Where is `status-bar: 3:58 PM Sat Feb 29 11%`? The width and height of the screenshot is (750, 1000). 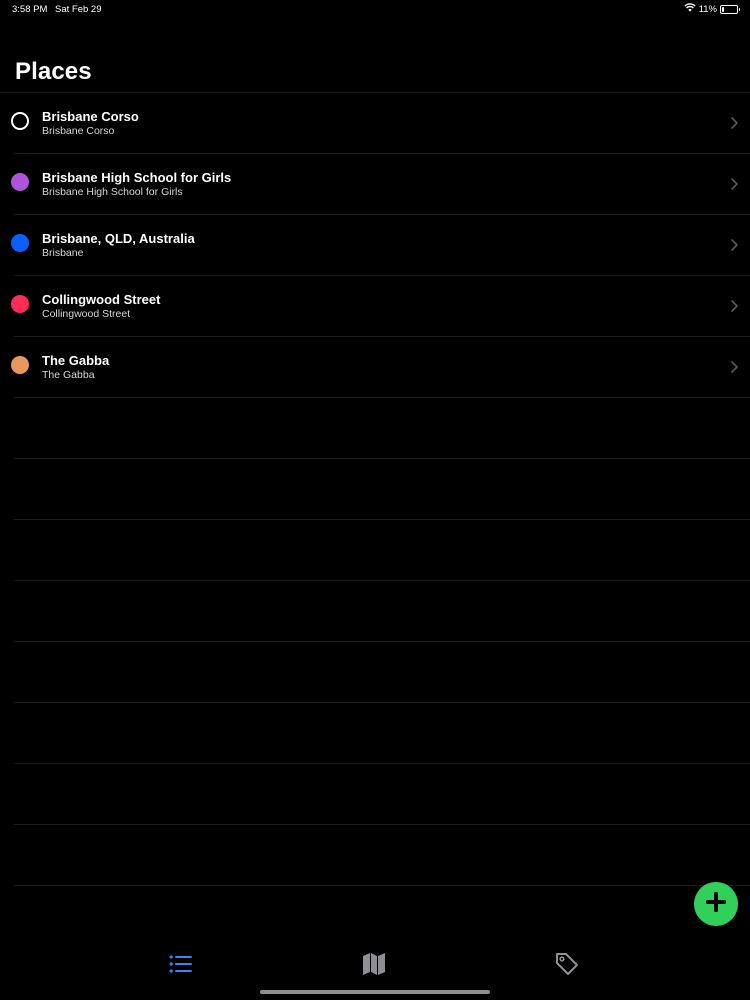
status-bar: 3:58 PM Sat Feb 29 11% is located at coordinates (375, 10).